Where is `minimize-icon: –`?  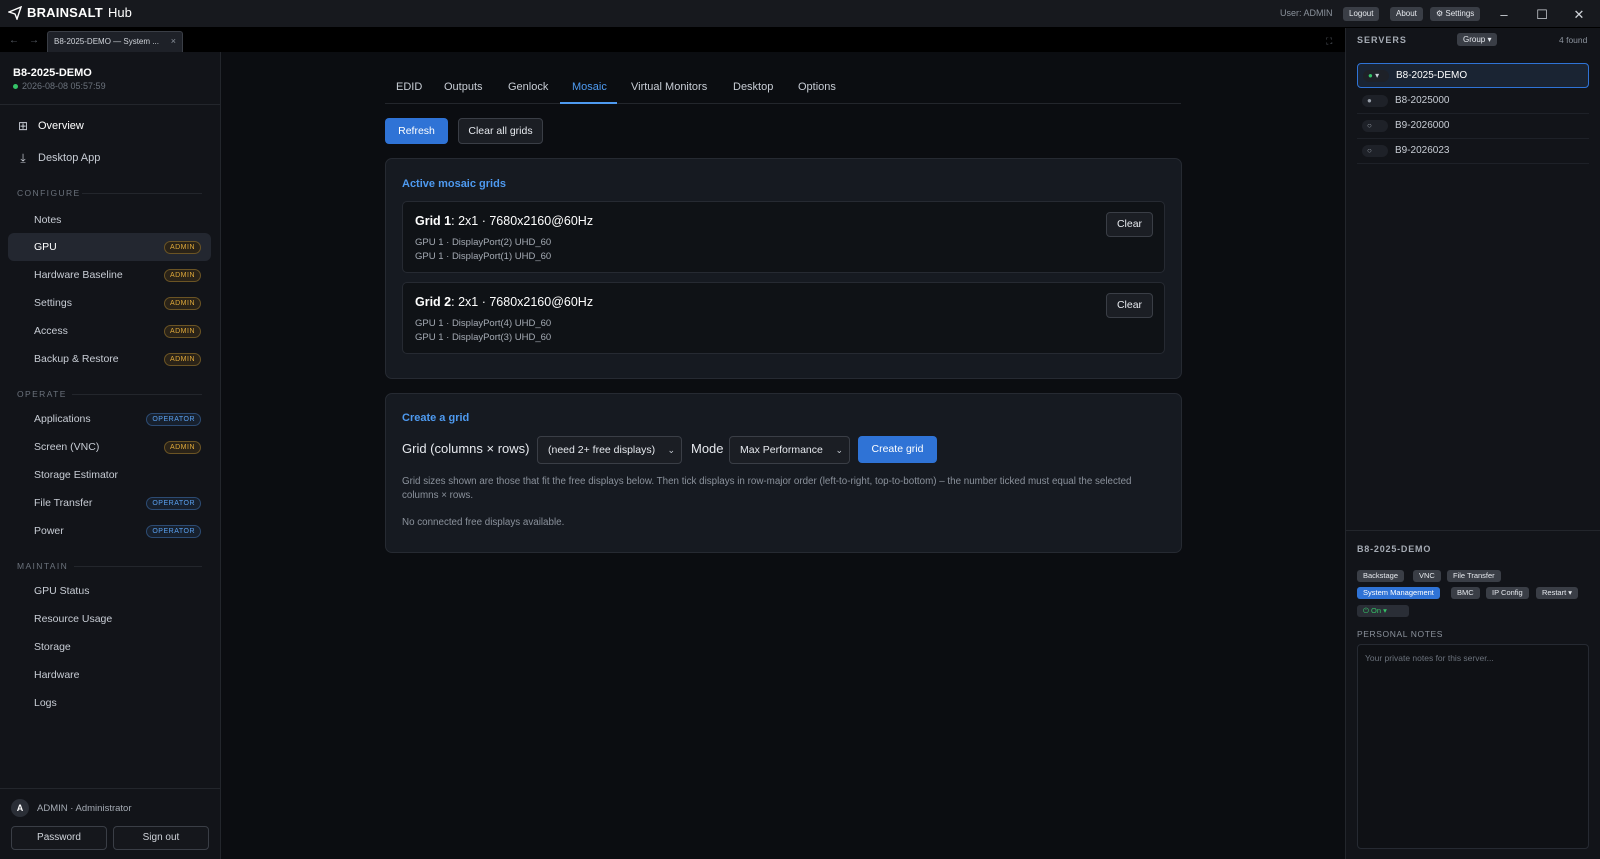 minimize-icon: – is located at coordinates (1504, 15).